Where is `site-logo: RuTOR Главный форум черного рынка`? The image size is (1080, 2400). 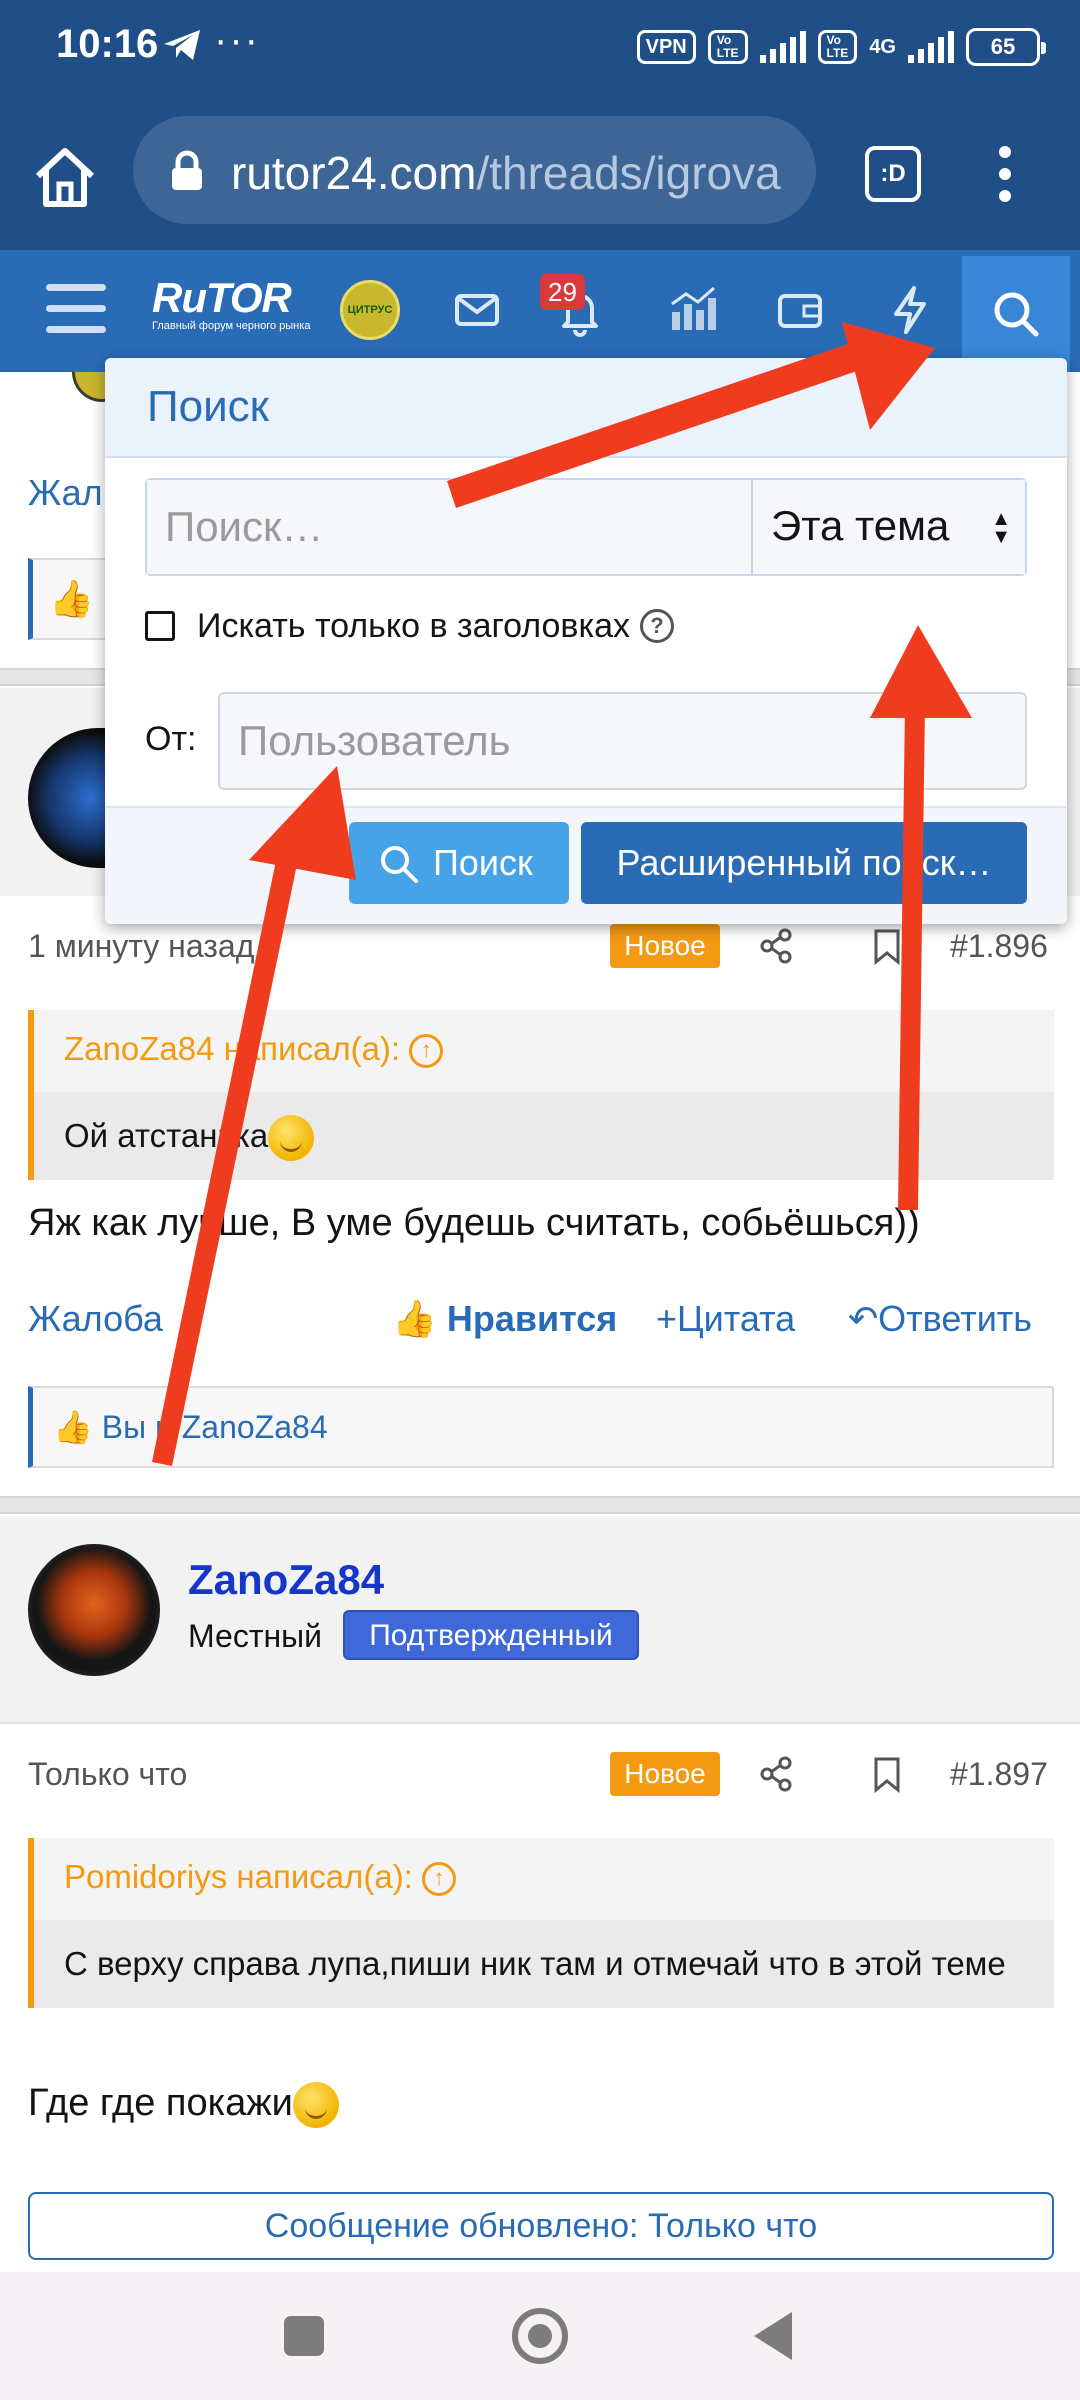
site-logo: RuTOR Главный форум черного рынка is located at coordinates (234, 303).